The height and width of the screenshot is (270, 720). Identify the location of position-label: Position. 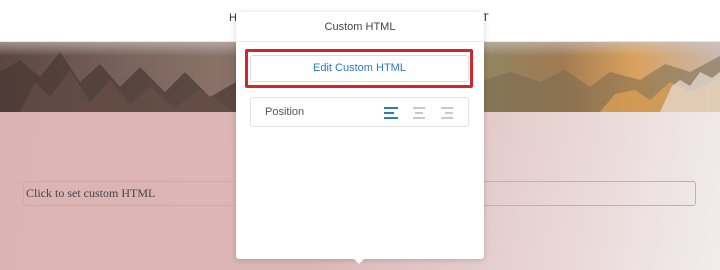
(285, 112).